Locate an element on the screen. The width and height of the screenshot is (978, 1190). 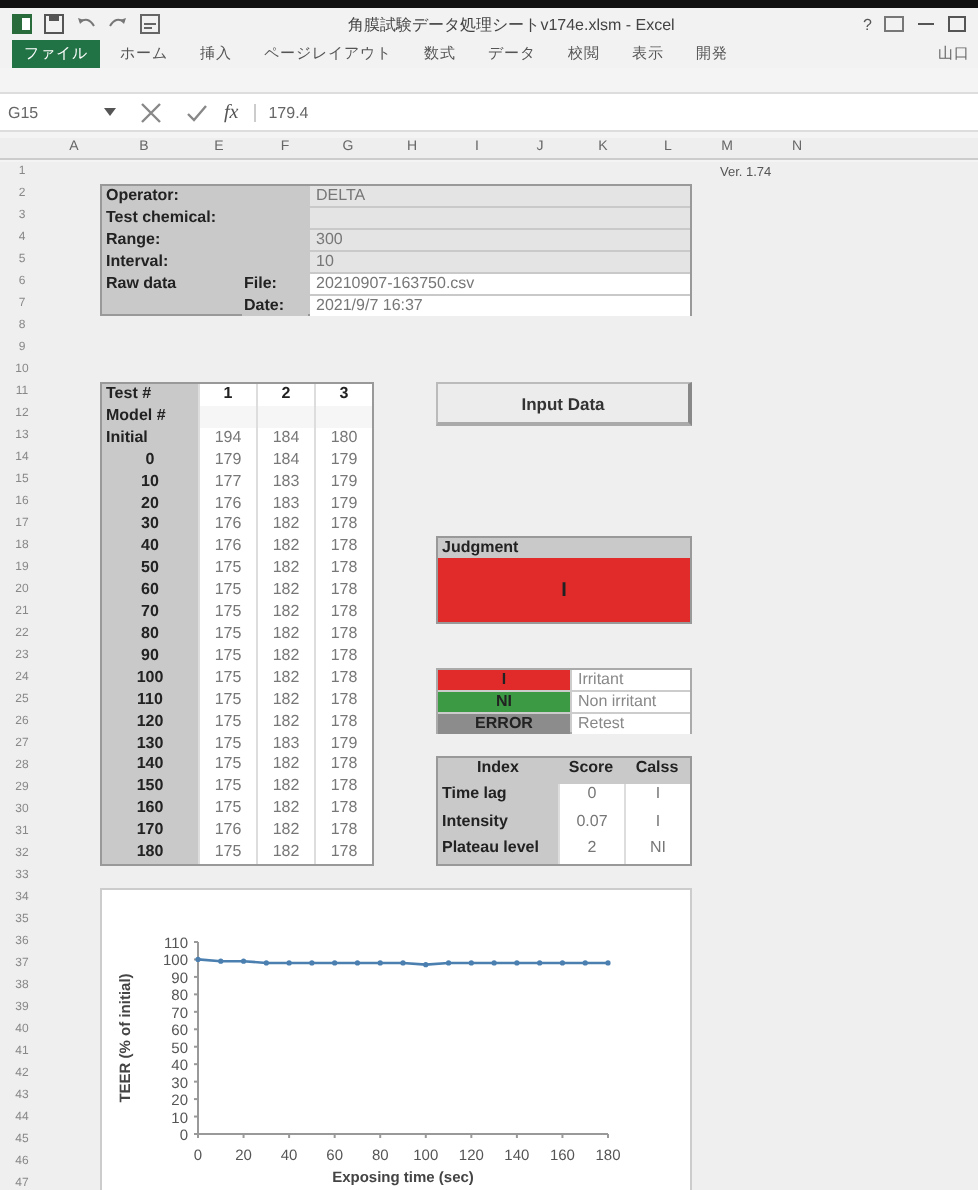
formula-field: 179.4 is located at coordinates (616, 112).